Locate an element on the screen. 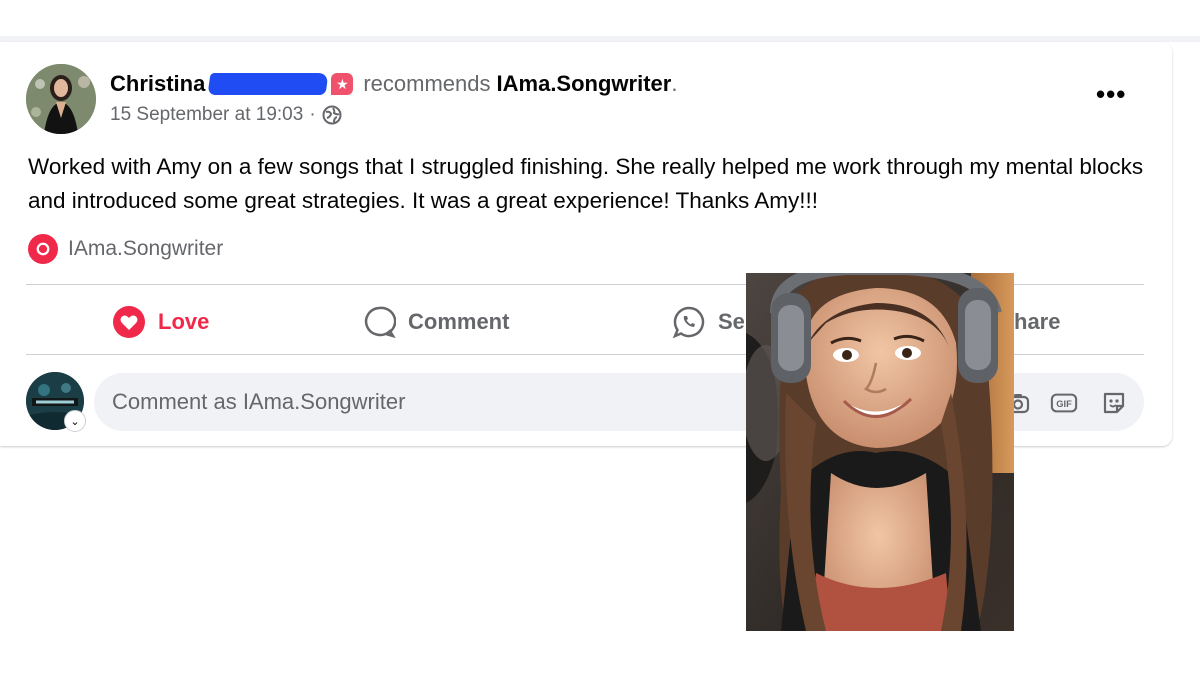 This screenshot has height=674, width=1200. send-label: Se is located at coordinates (731, 321).